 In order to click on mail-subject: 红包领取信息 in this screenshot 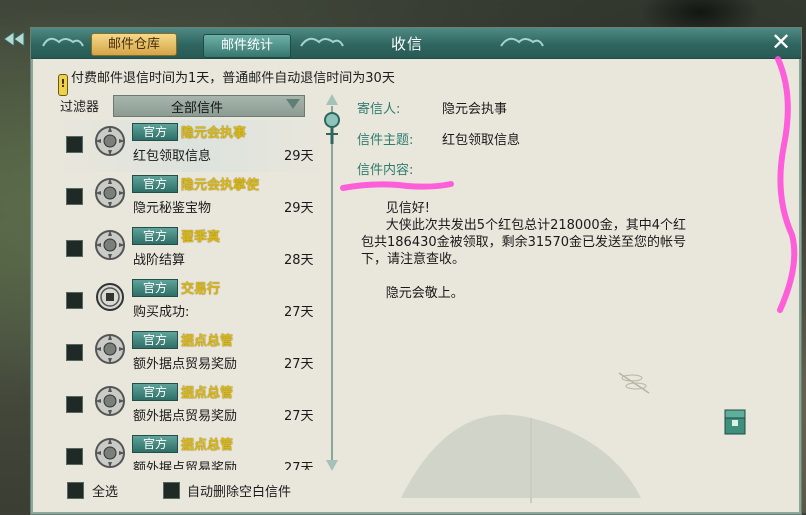, I will do `click(172, 156)`.